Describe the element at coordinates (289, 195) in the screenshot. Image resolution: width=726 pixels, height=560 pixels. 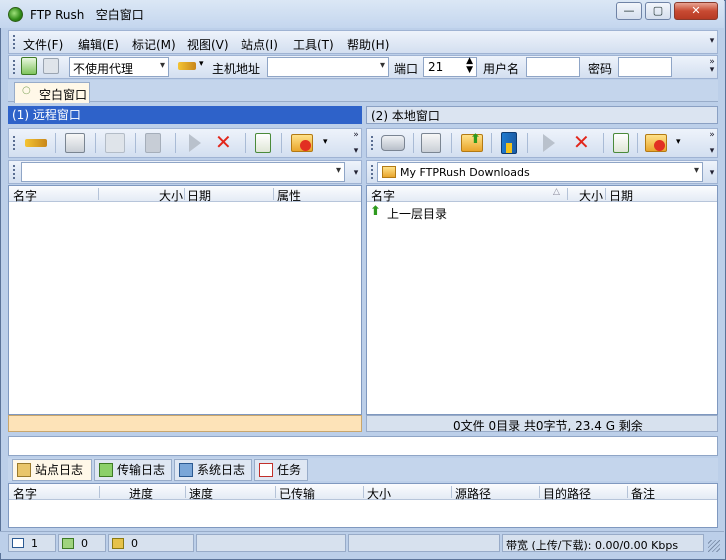
I see `col-attributes: 属性` at that location.